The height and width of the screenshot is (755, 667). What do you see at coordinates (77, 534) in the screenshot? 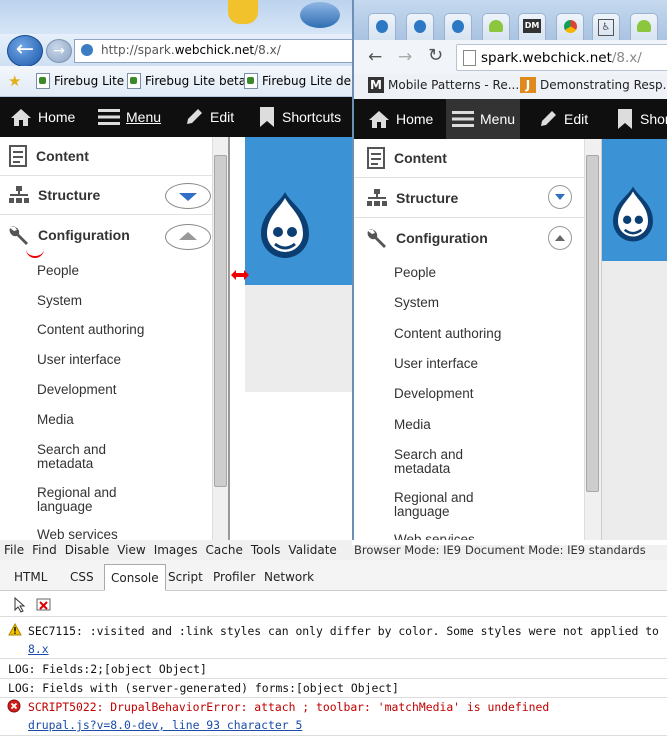
I see `tray-sub-web-services: Web services` at bounding box center [77, 534].